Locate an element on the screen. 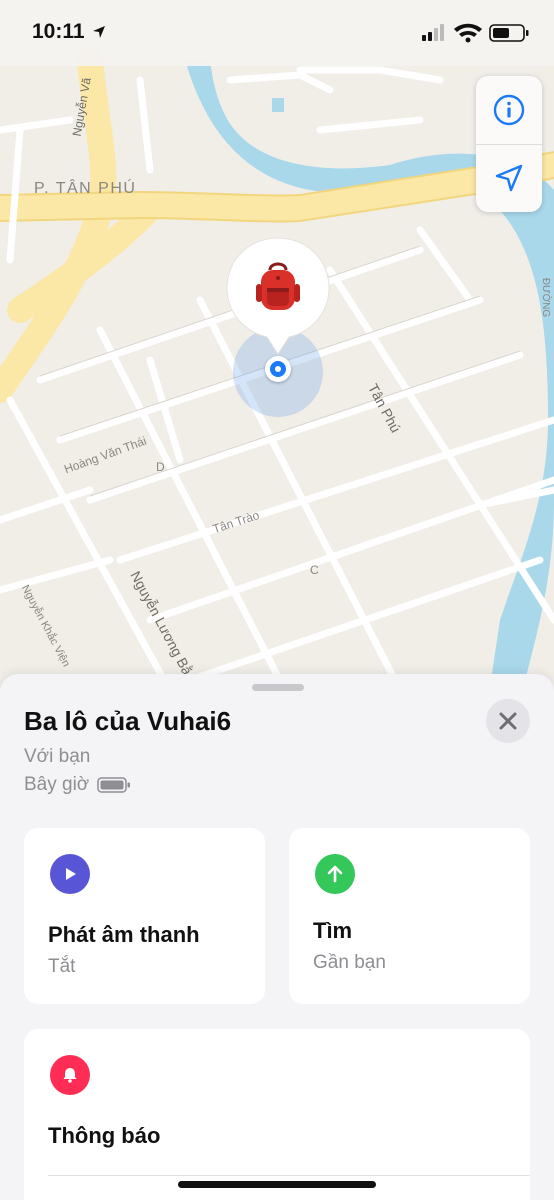 This screenshot has height=1200, width=554. status-time: 10:11 is located at coordinates (58, 31).